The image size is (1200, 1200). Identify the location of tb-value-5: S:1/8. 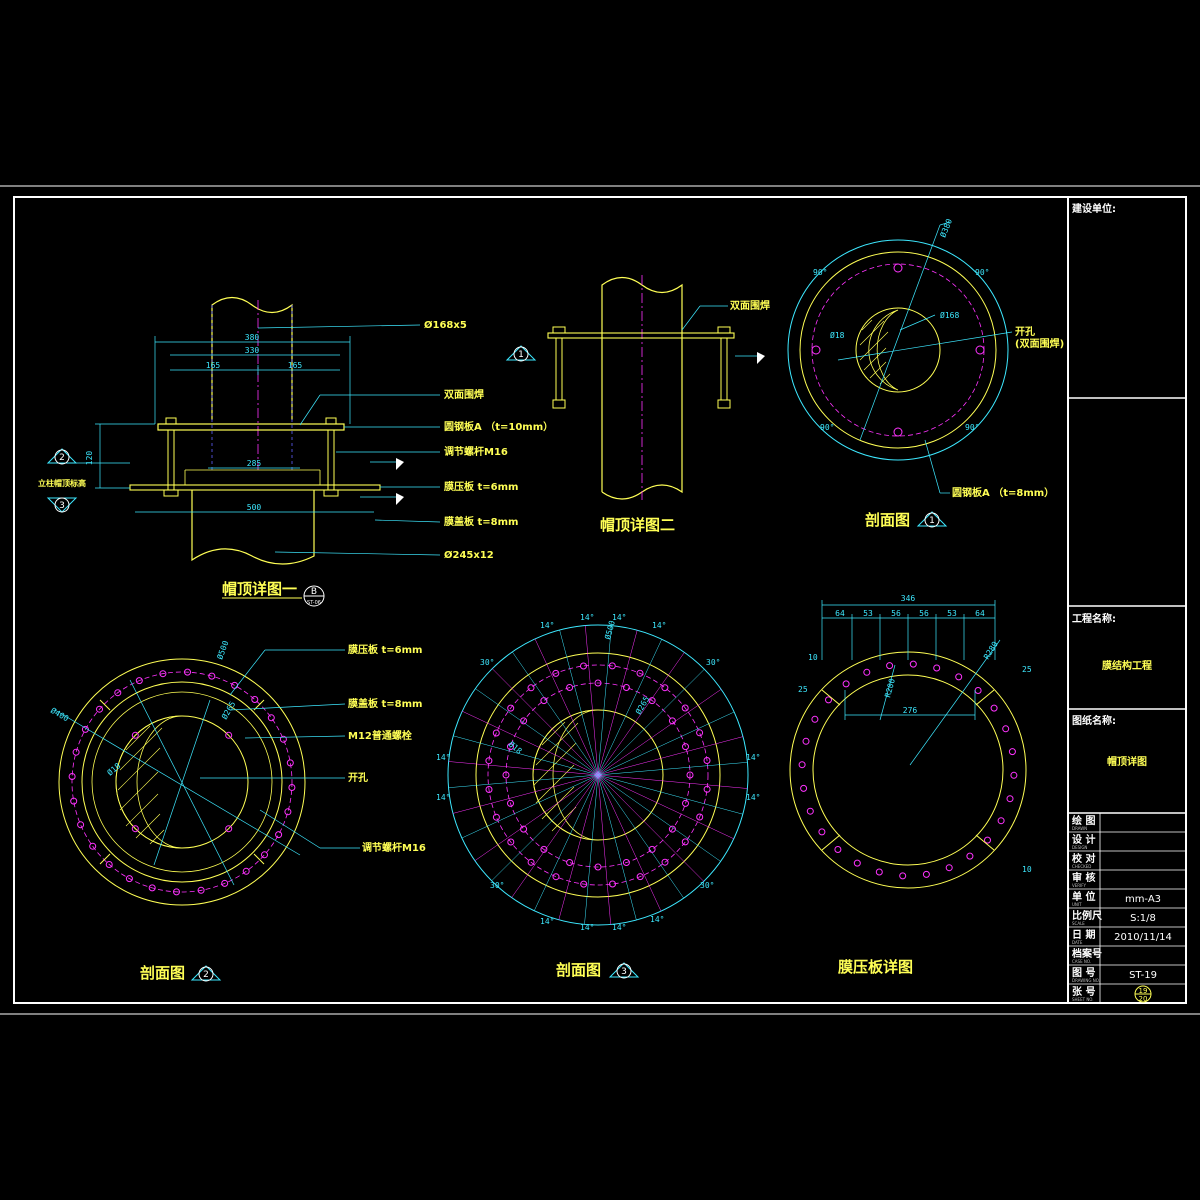
(1143, 918).